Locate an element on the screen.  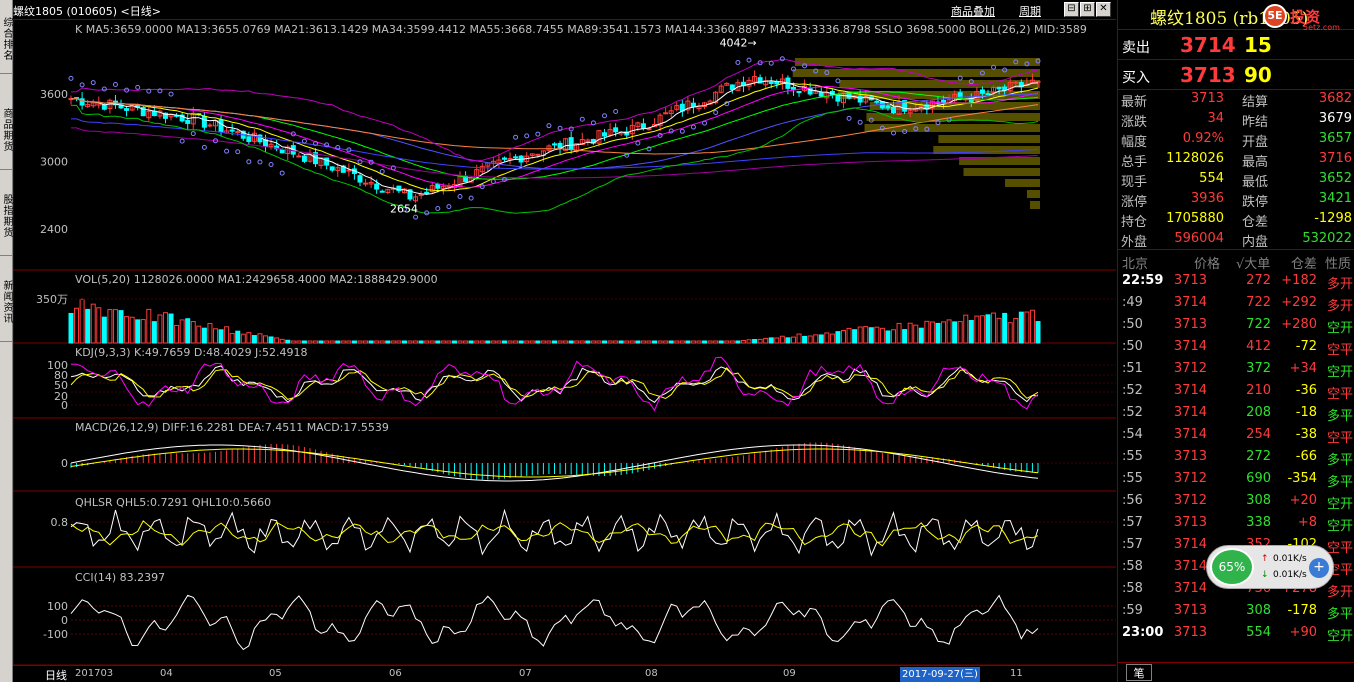
vol-axis-label: 350万 is located at coordinates (52, 299).